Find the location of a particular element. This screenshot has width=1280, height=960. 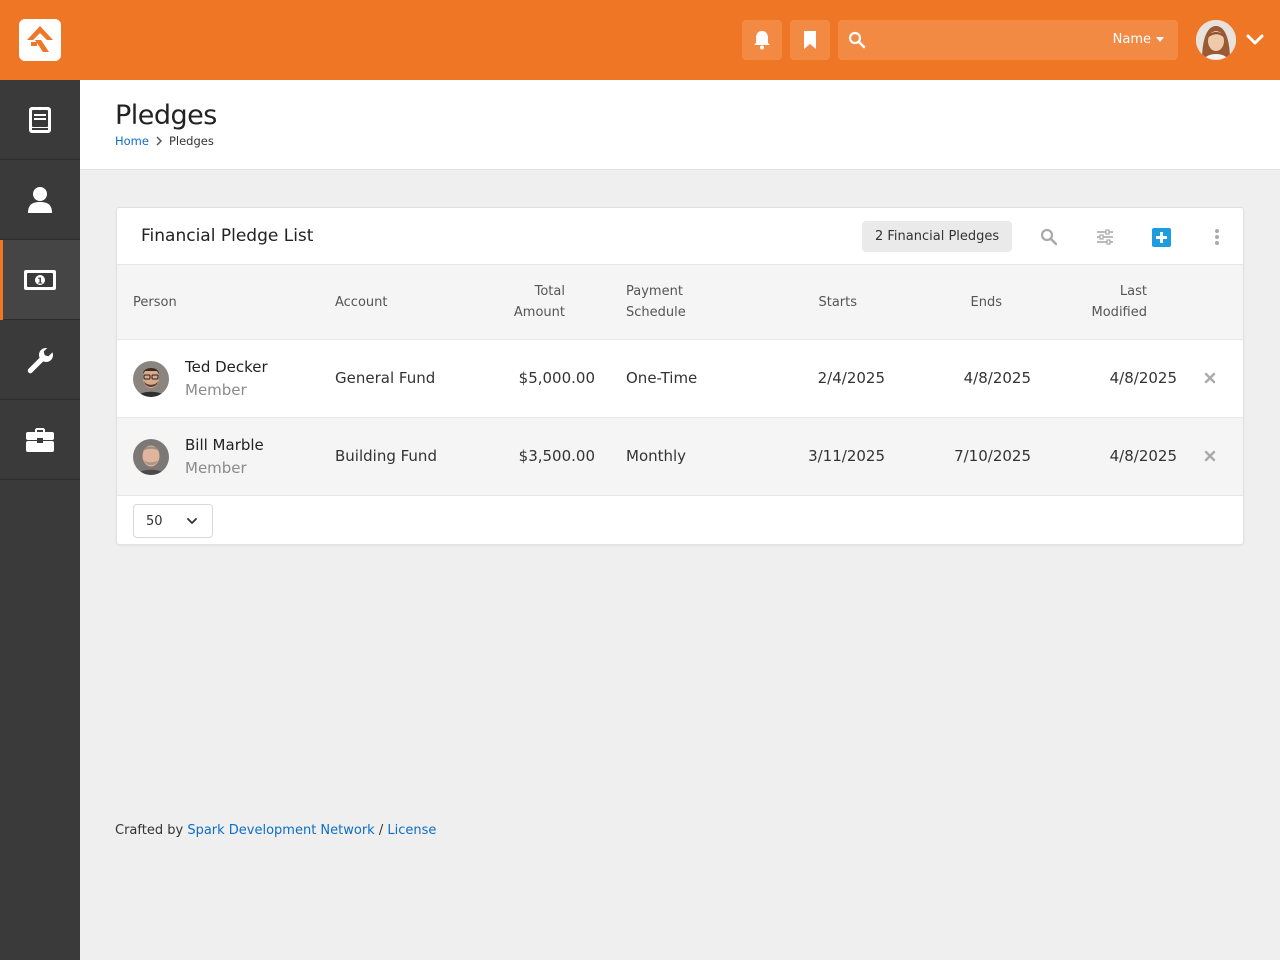

caret-down-icon is located at coordinates (1160, 39).